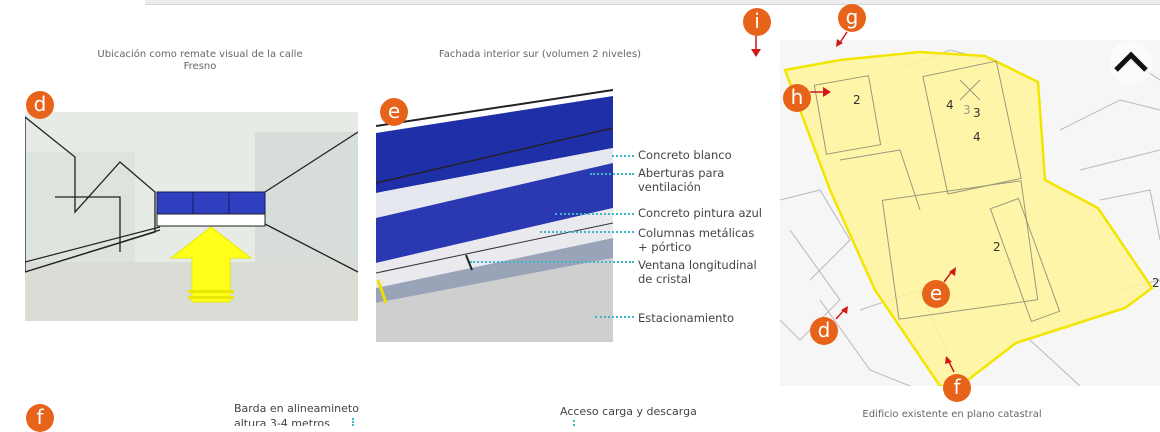  I want to click on facade-photo-e, so click(494, 215).